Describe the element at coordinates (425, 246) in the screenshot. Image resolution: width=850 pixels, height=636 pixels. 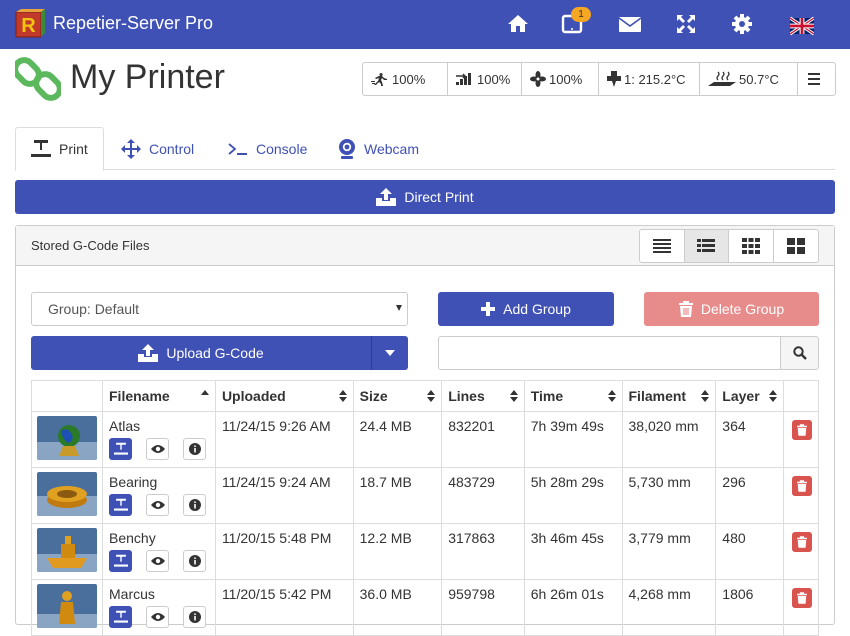
I see `panel-heading: Stored G-Code Files` at that location.